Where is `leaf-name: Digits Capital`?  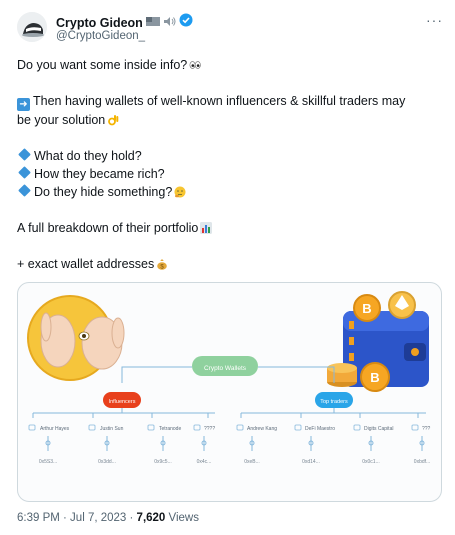
leaf-name: Digits Capital is located at coordinates (378, 429).